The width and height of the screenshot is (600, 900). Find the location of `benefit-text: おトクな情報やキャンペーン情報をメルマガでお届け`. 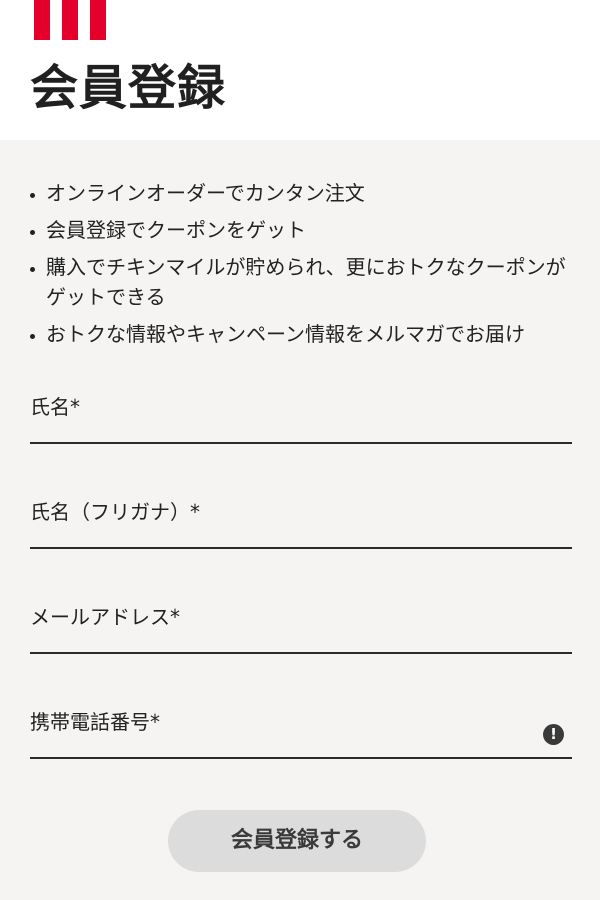

benefit-text: おトクな情報やキャンペーン情報をメルマガでお届け is located at coordinates (285, 334).